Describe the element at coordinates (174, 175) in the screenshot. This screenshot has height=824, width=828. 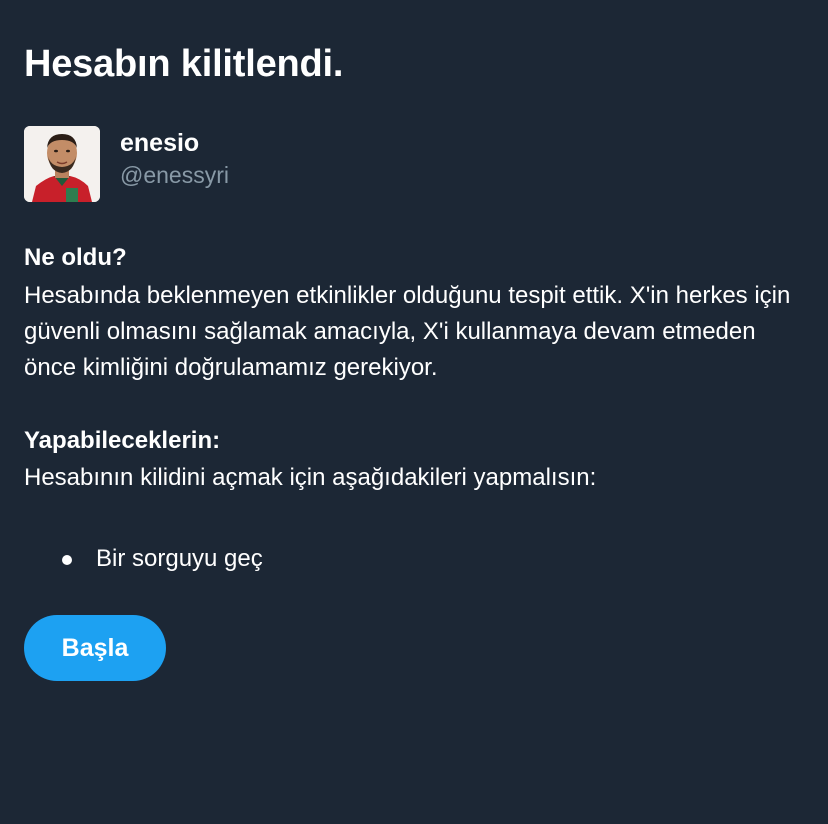
I see `user-handle: @enessyri` at that location.